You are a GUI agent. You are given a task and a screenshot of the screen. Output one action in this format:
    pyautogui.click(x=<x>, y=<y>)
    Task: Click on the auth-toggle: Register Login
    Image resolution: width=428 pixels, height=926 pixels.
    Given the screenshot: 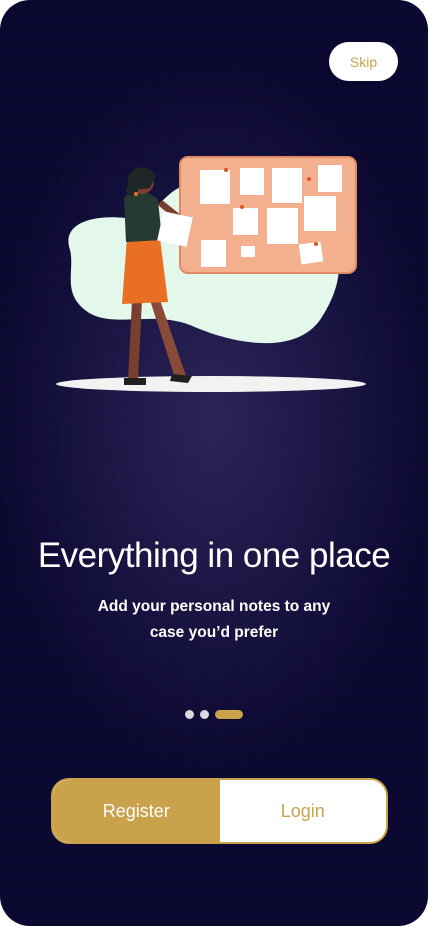 What is the action you would take?
    pyautogui.click(x=219, y=811)
    